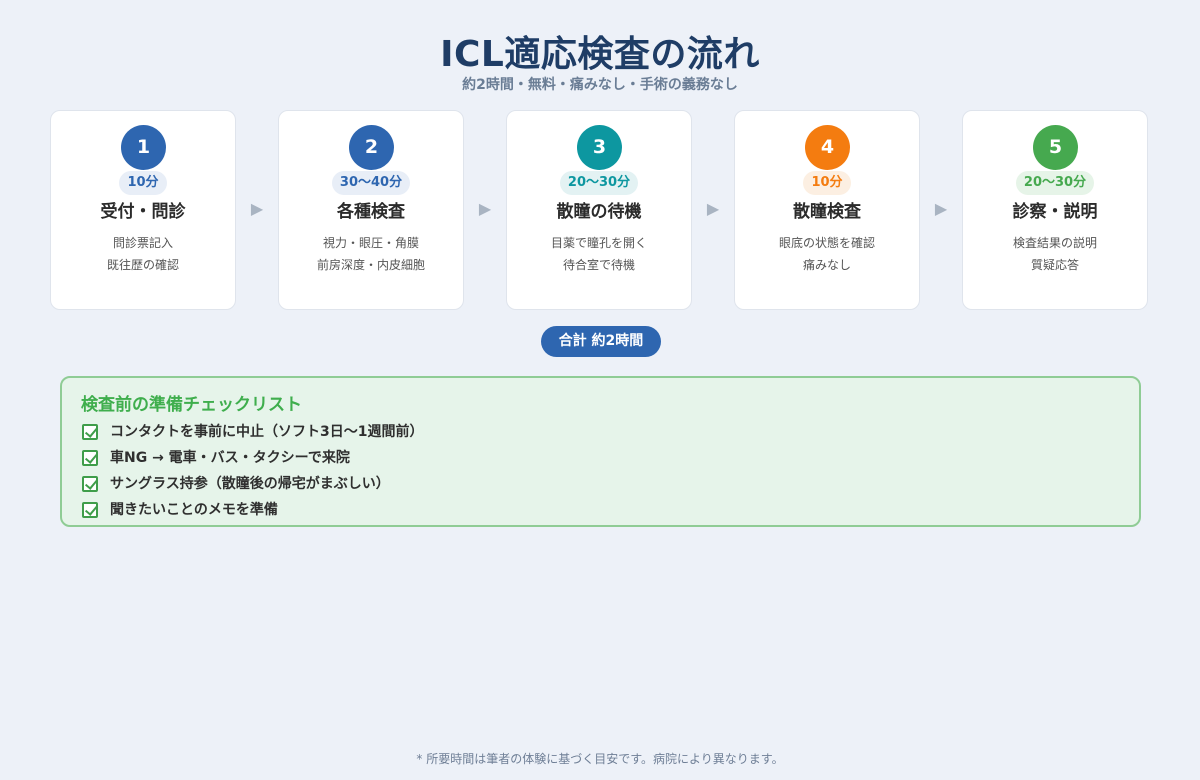 This screenshot has height=780, width=1200. I want to click on step-number-badge: 3, so click(599, 147).